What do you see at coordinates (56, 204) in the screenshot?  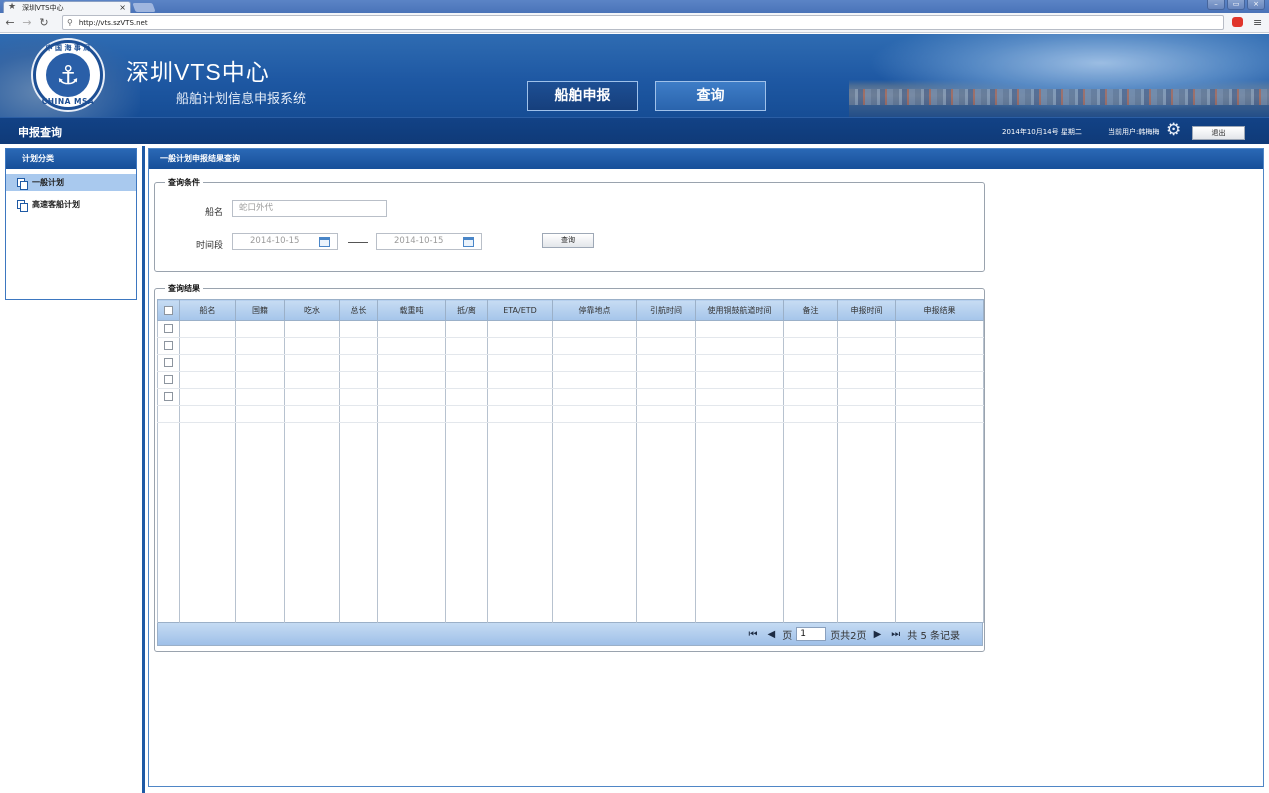 I see `sidebar-item-label: 高速客船计划` at bounding box center [56, 204].